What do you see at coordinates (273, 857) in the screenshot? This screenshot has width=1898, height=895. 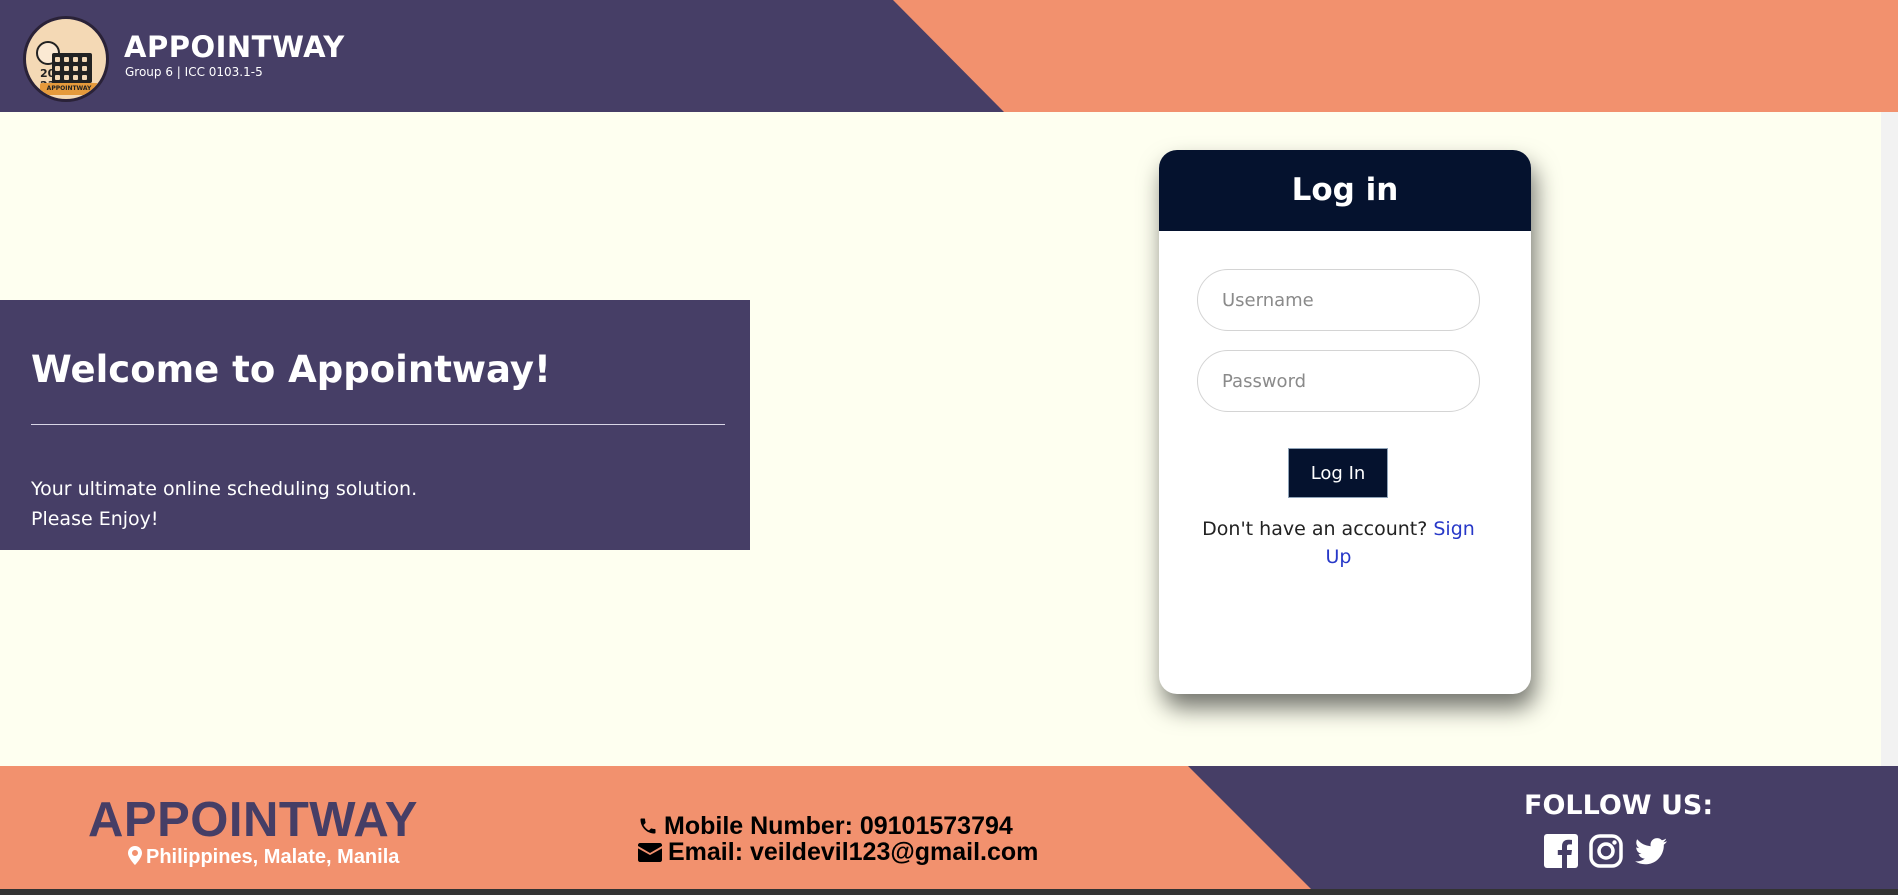 I see `footer-location-text: Philippines, Malate, Manila` at bounding box center [273, 857].